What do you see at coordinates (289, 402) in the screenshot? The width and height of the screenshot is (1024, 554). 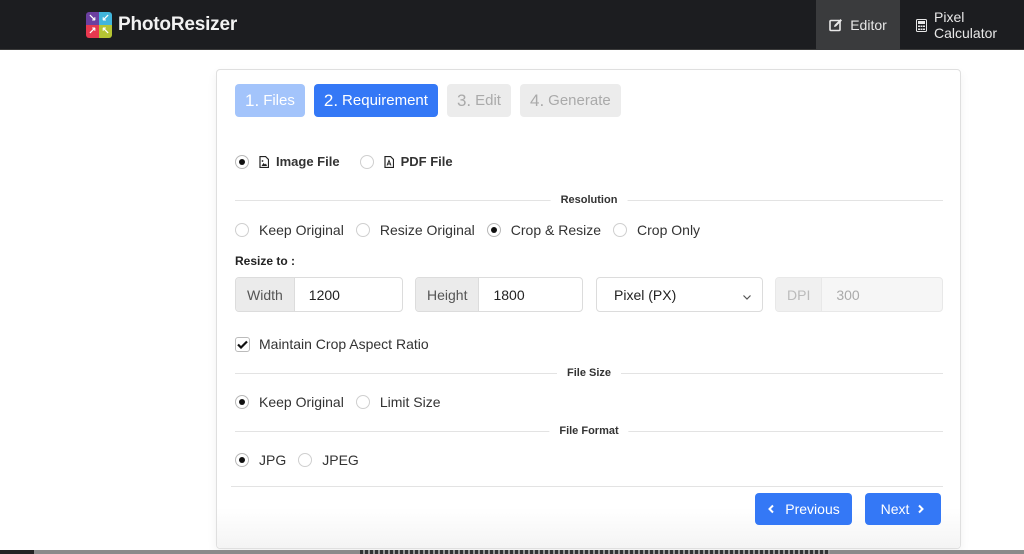 I see `file-size-keep-original: Keep Original` at bounding box center [289, 402].